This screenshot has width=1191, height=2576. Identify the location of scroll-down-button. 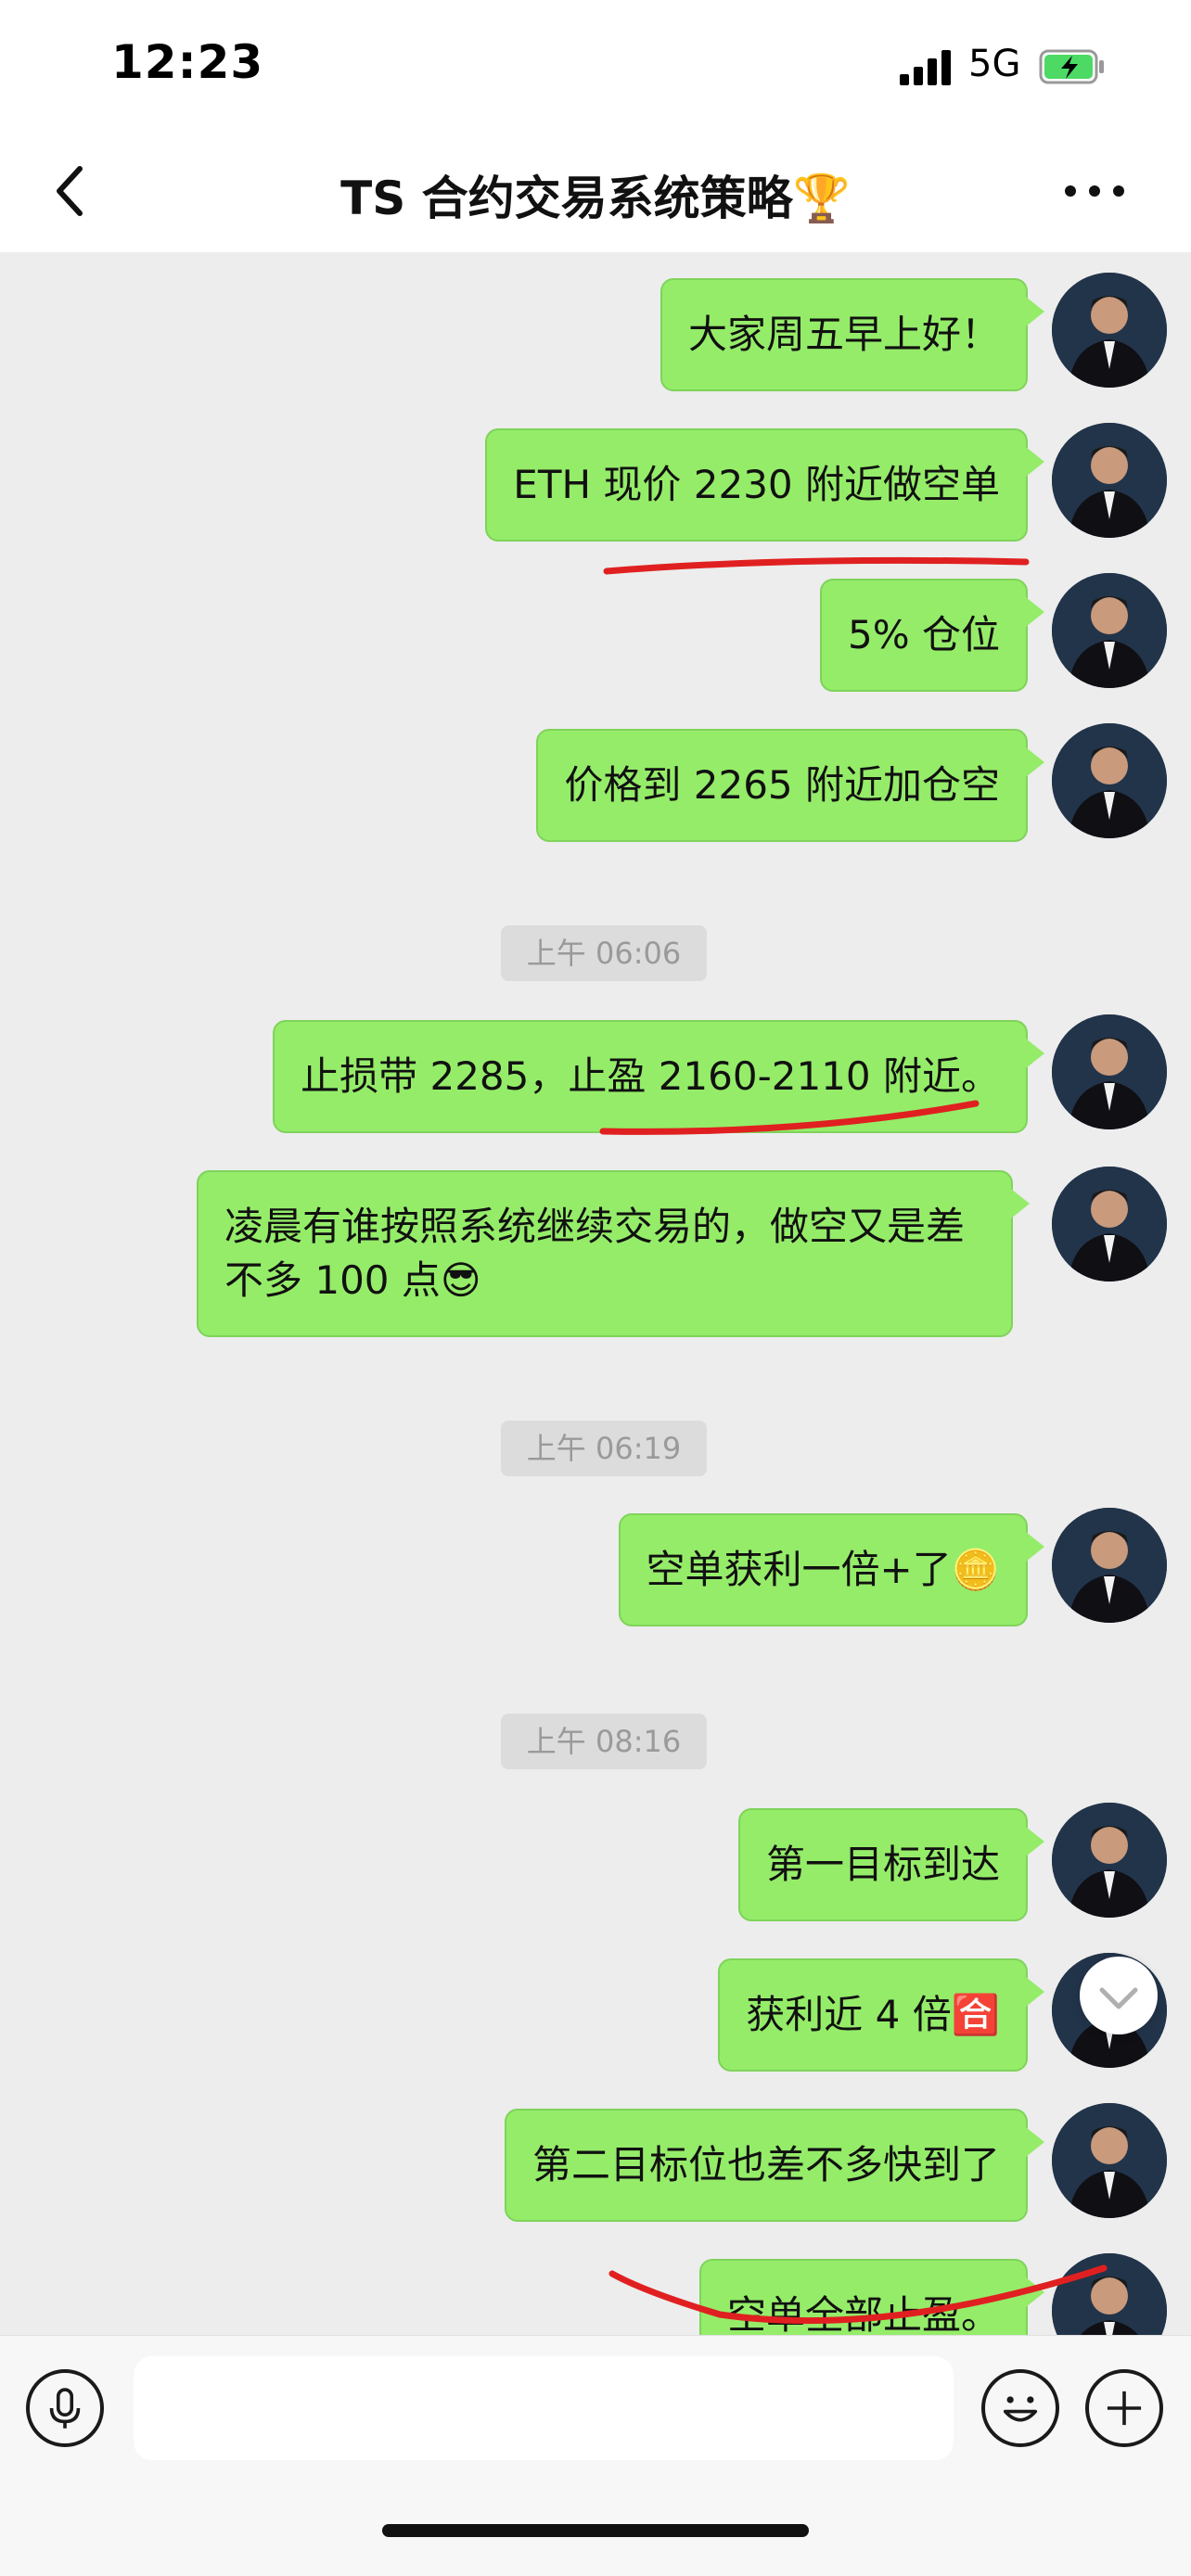
(1119, 1995).